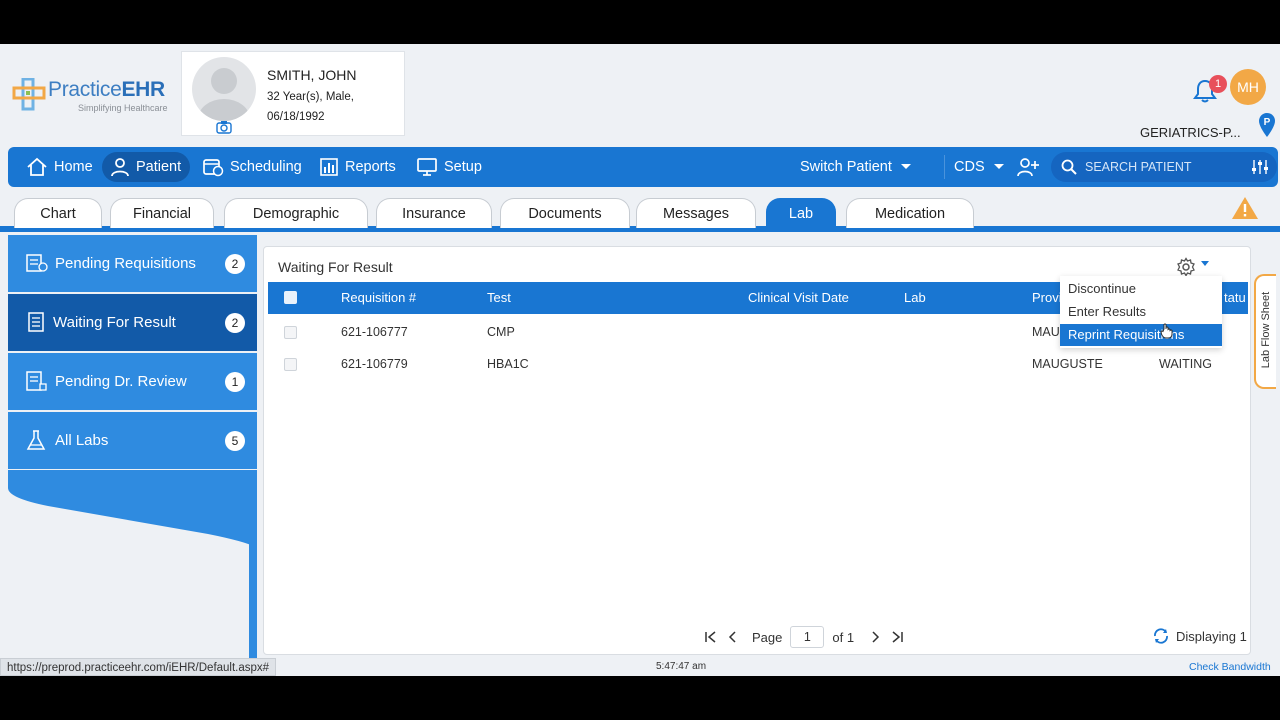 Image resolution: width=1280 pixels, height=720 pixels. I want to click on cds-dropdown: CDS, so click(980, 167).